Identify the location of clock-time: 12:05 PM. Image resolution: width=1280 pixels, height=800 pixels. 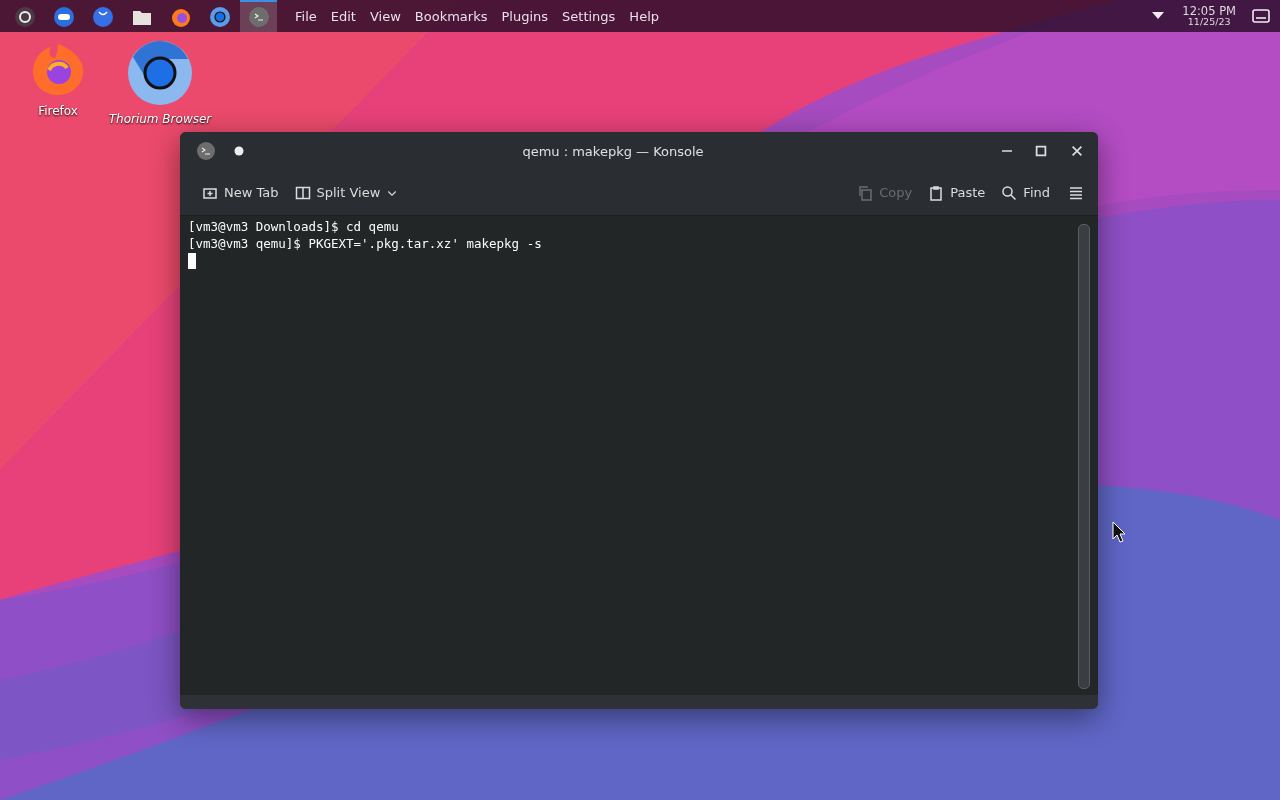
(1209, 11).